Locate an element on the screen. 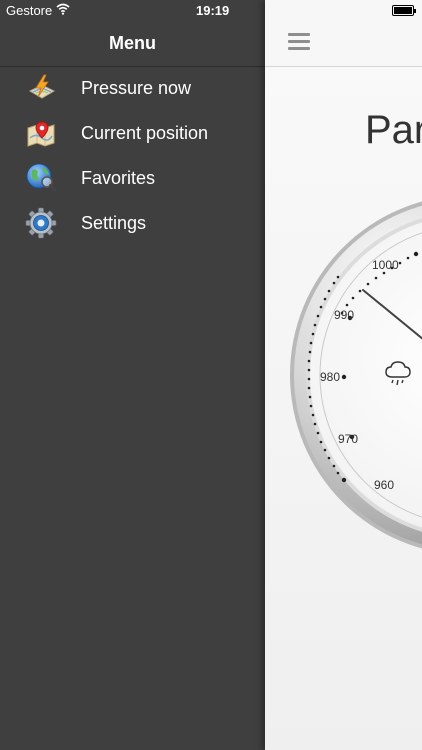 The image size is (422, 750). menu-item-favorites: Favorites is located at coordinates (132, 178).